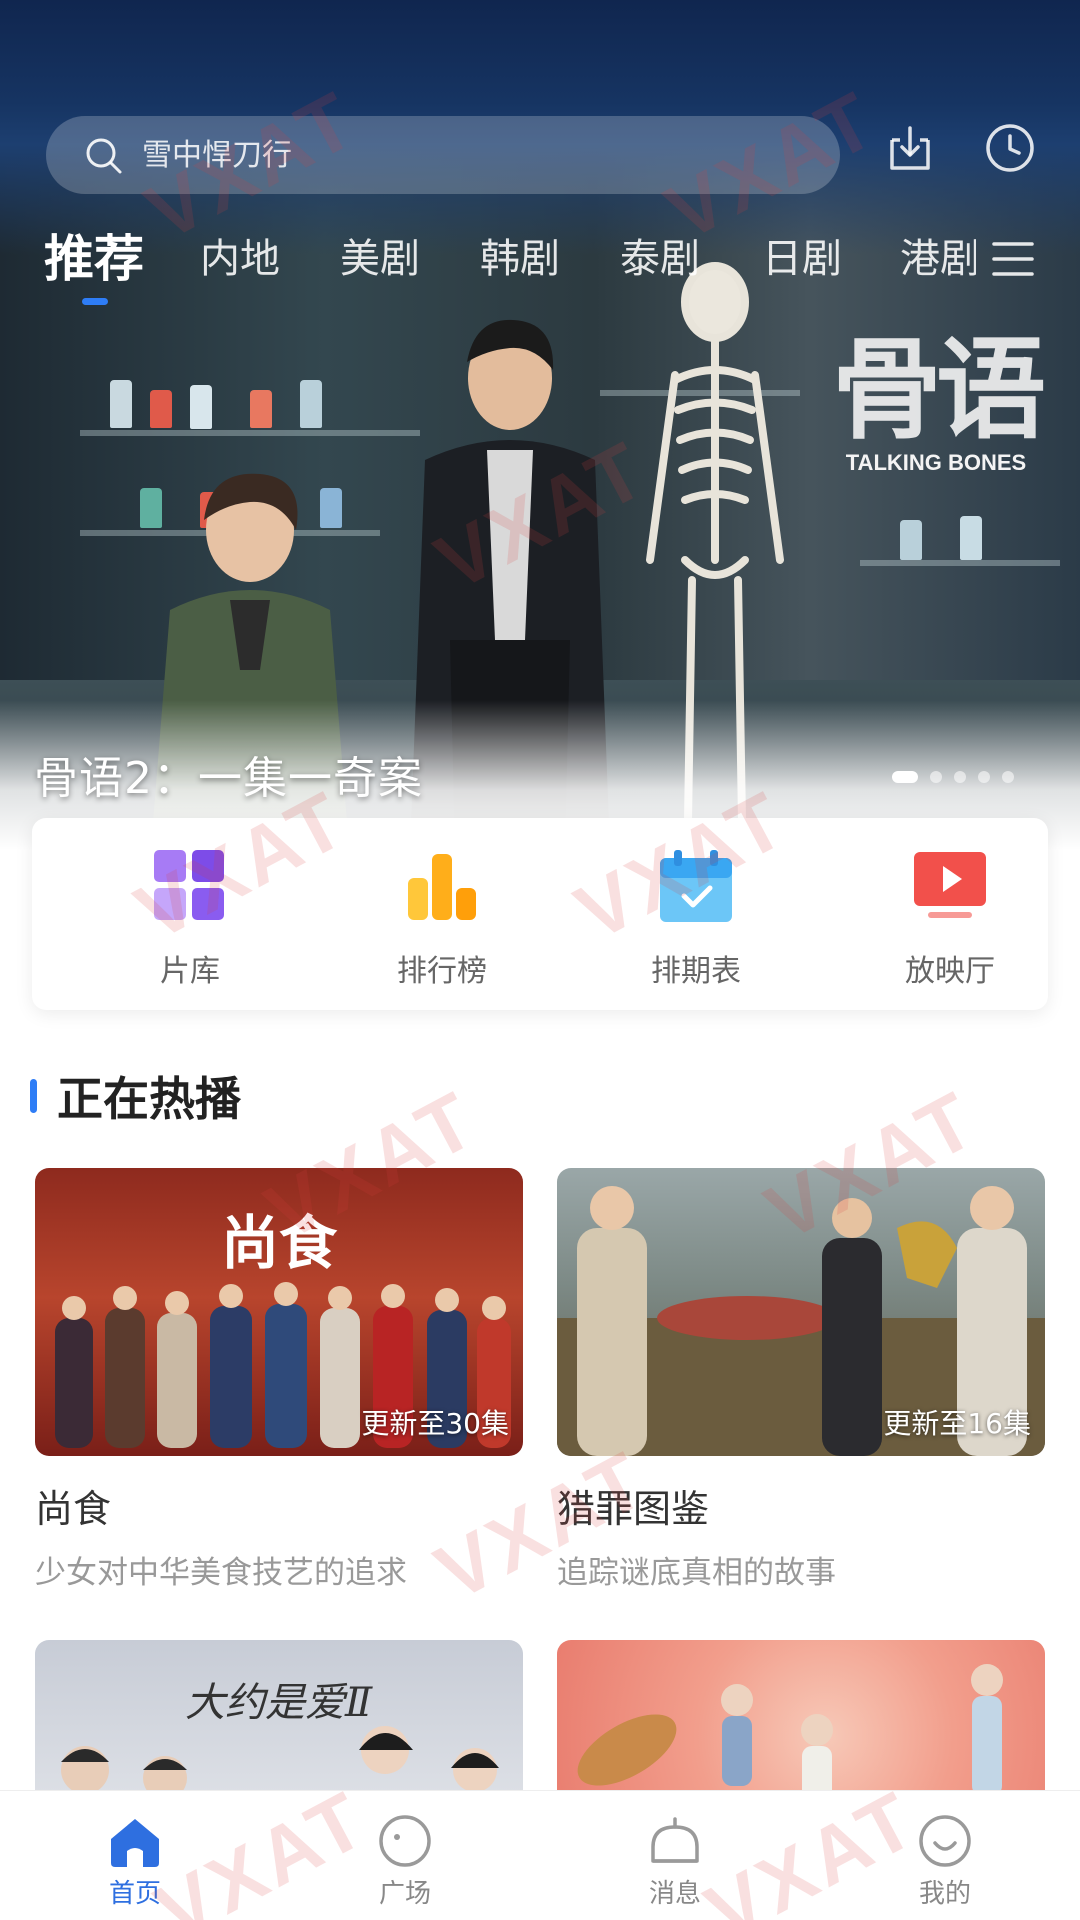 This screenshot has width=1080, height=1920. I want to click on carousel-indicator, so click(953, 777).